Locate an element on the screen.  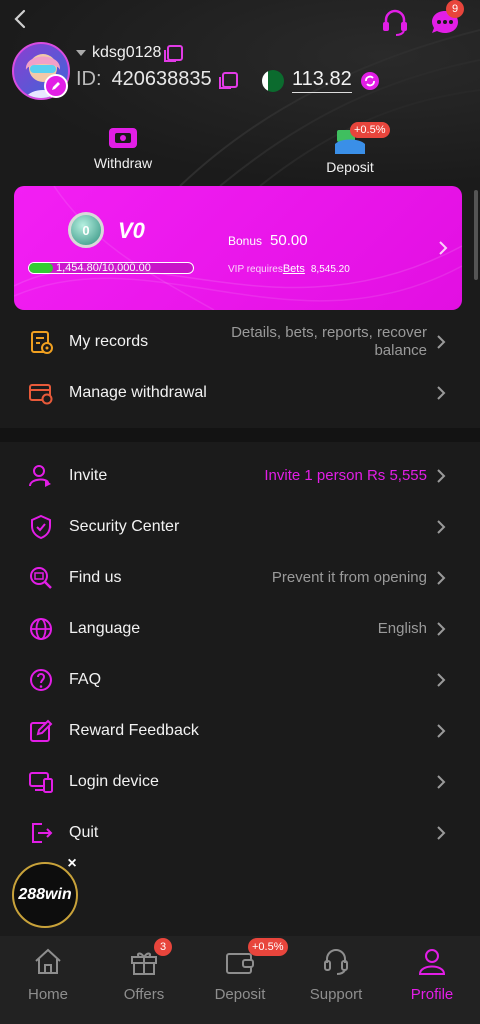
copy-id-icon is located at coordinates (228, 80).